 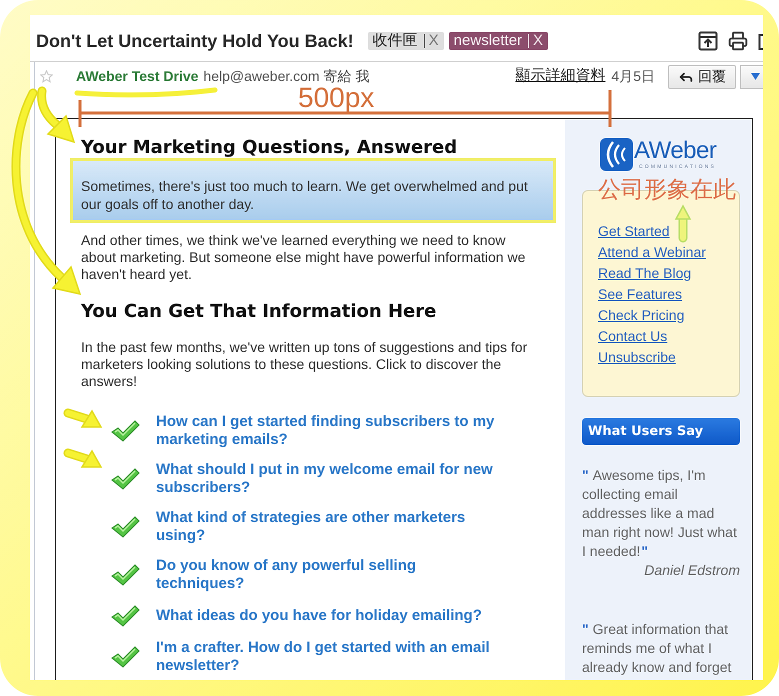 I want to click on annotation-note: 公司形象在此, so click(x=667, y=189).